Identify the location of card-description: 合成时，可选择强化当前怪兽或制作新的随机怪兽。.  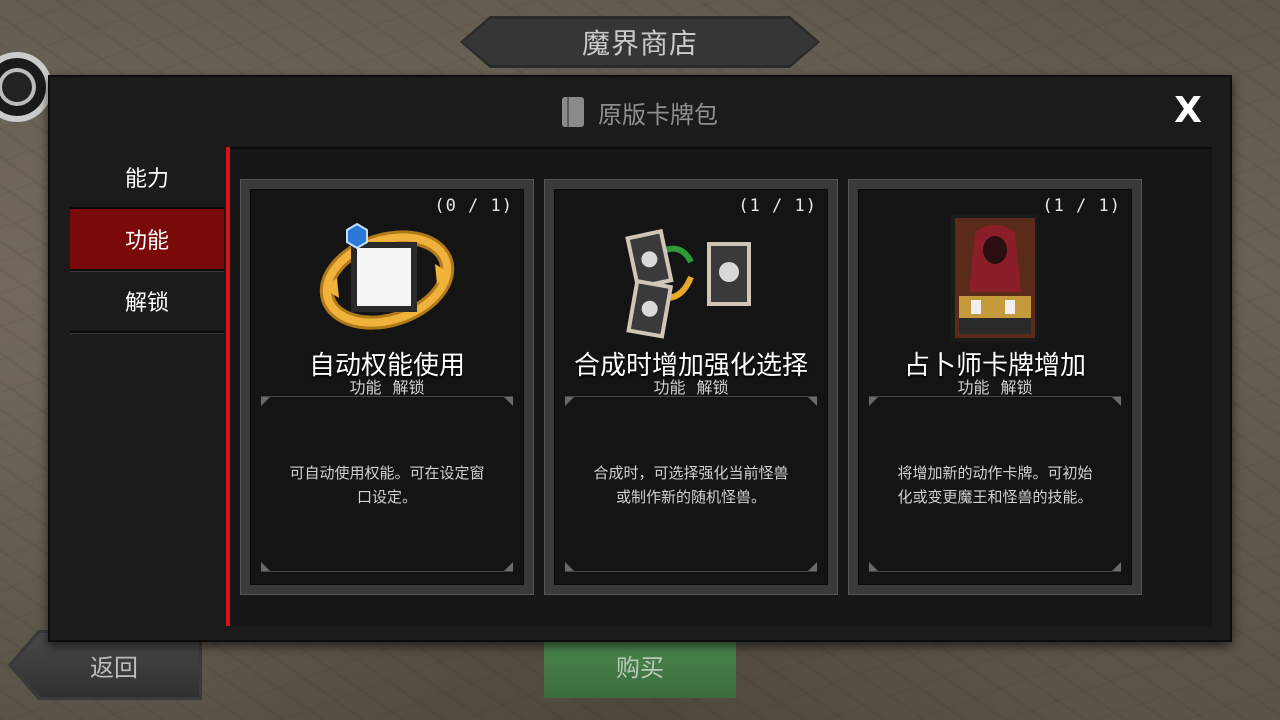
(691, 485).